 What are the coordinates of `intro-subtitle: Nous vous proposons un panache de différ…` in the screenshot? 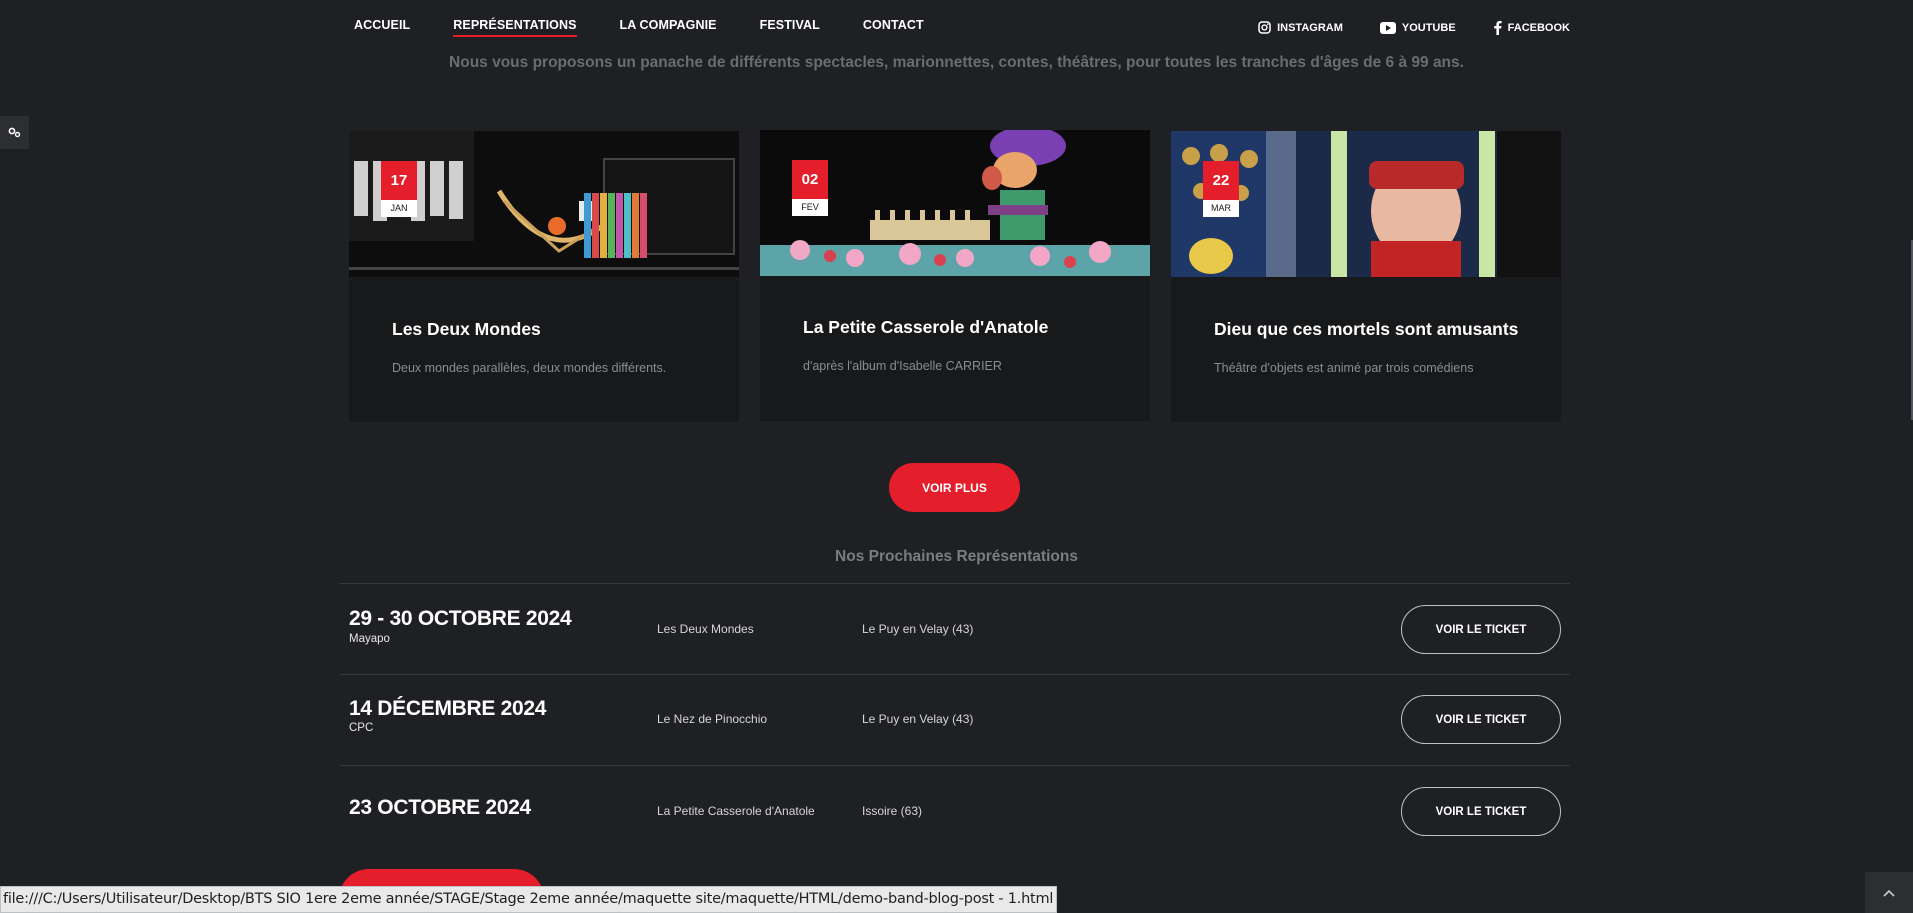 It's located at (956, 62).